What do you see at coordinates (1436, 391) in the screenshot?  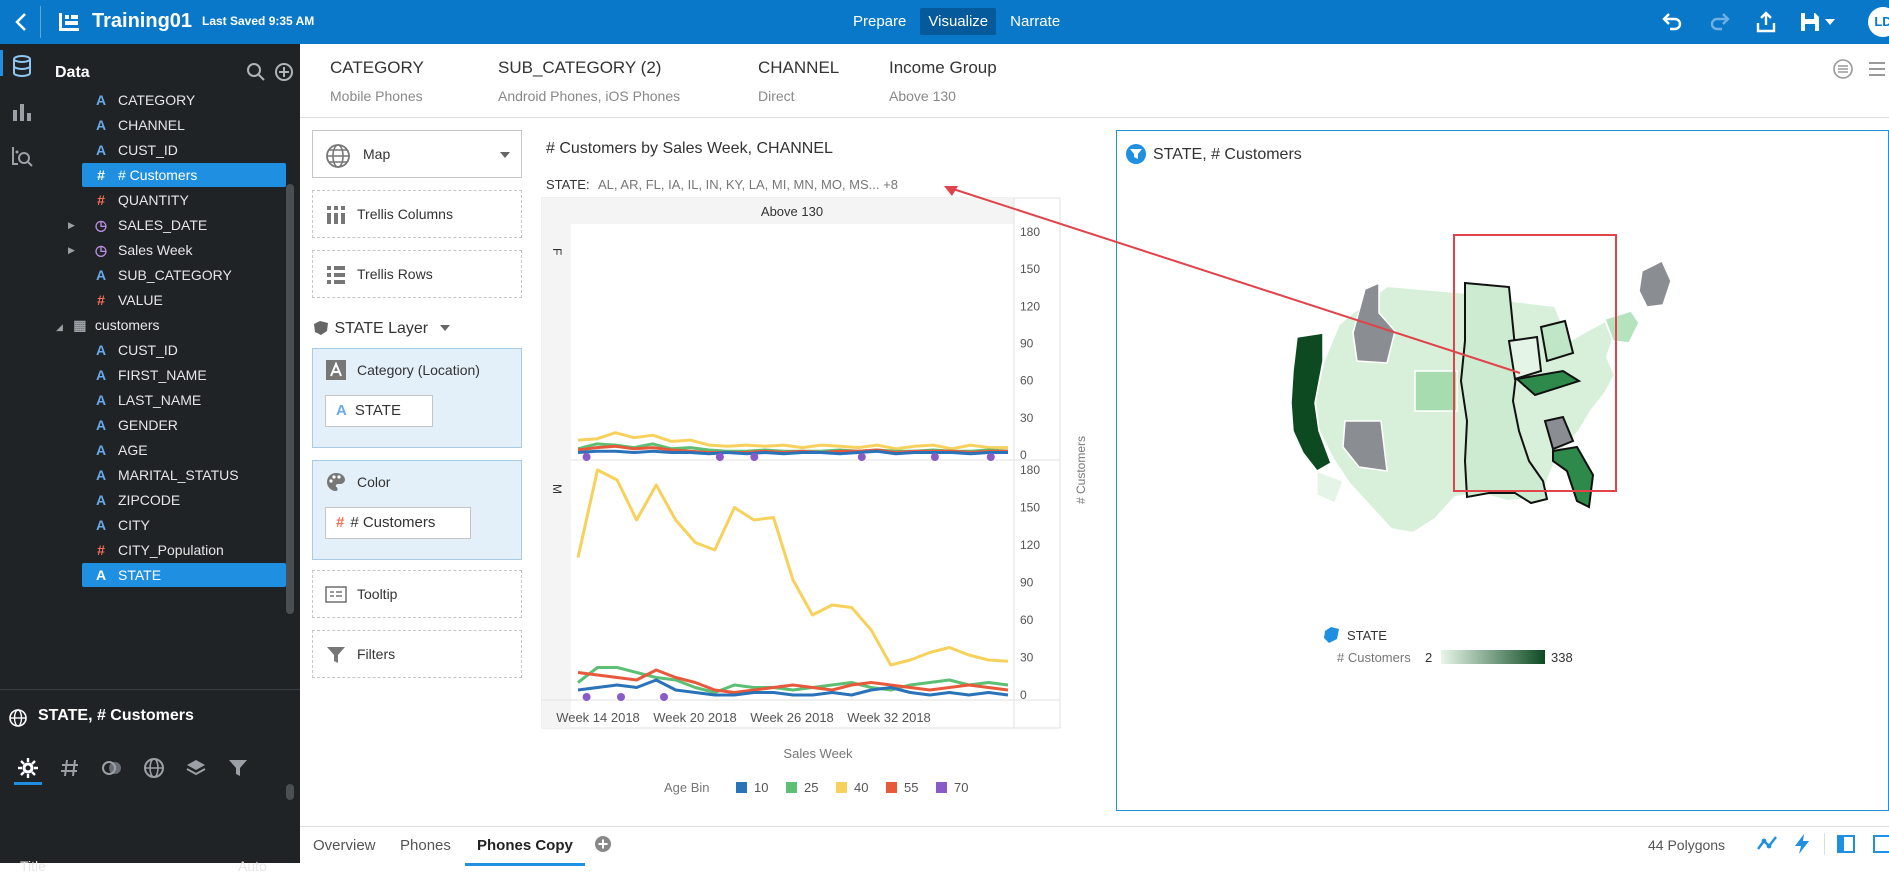 I see `state-colorado` at bounding box center [1436, 391].